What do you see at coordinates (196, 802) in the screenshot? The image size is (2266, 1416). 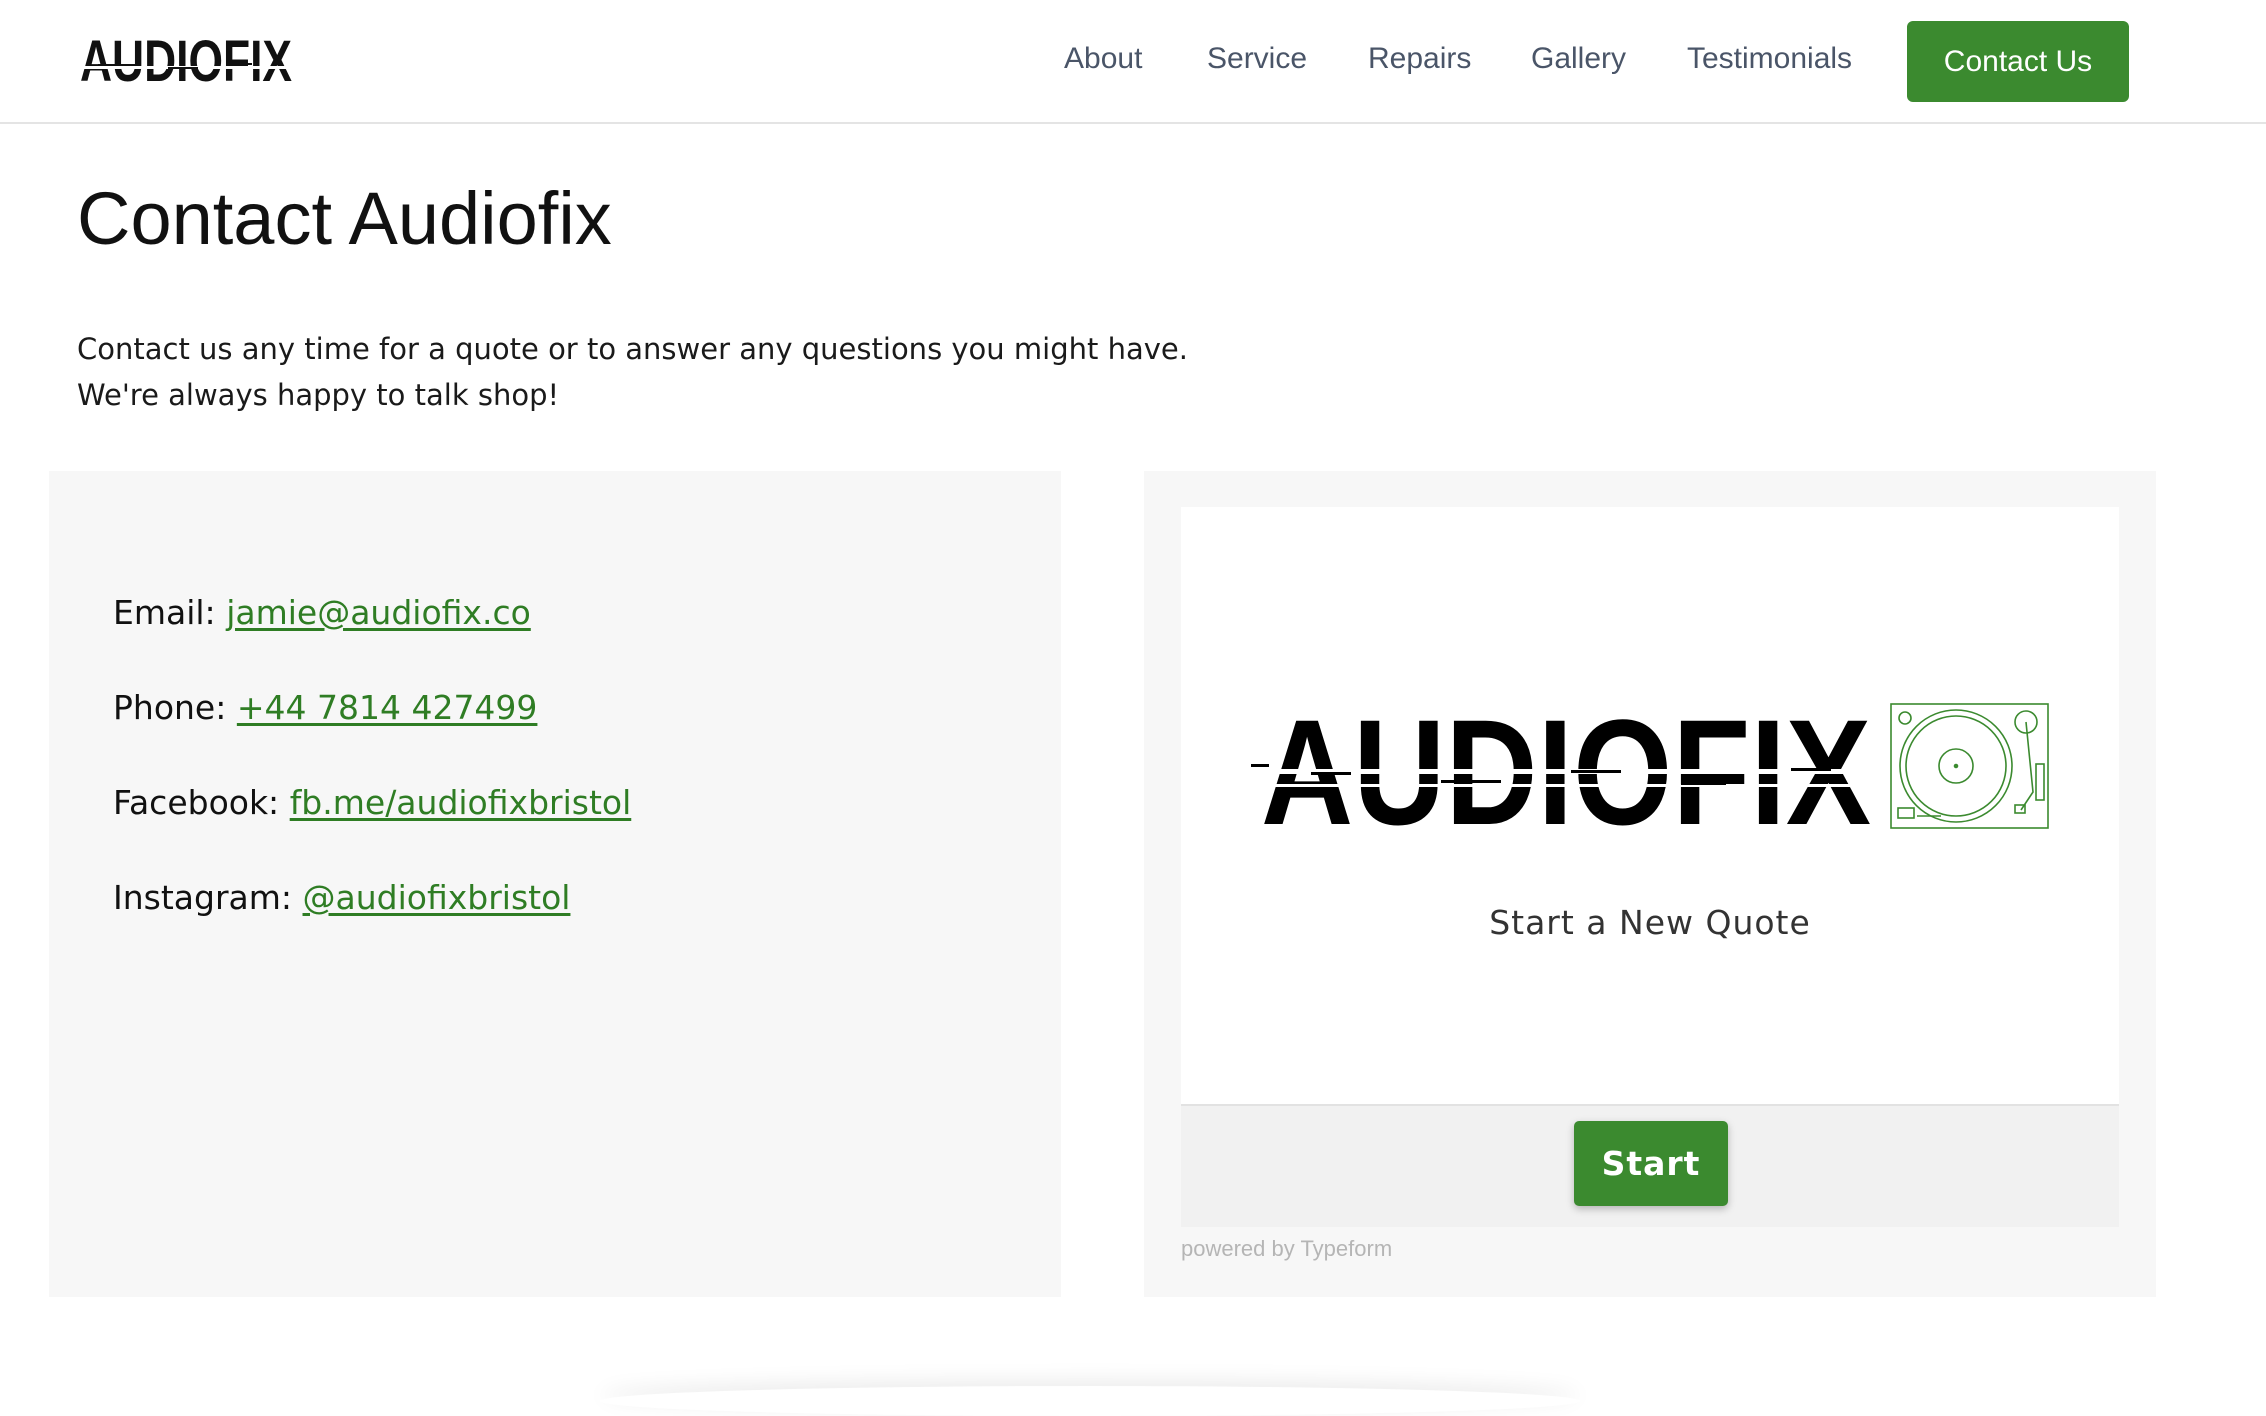 I see `facebook-label: Facebook:` at bounding box center [196, 802].